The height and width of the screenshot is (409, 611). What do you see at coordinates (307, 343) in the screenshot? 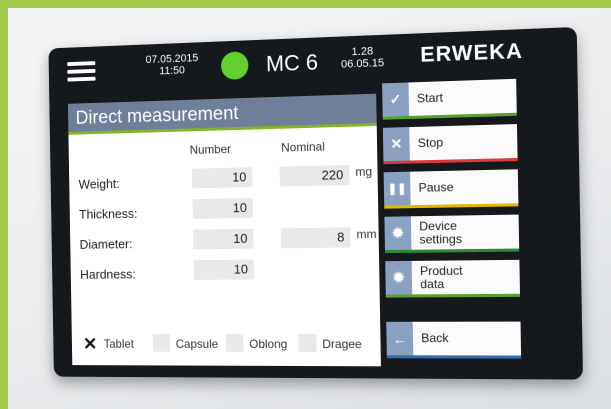
I see `dragee-checkbox` at bounding box center [307, 343].